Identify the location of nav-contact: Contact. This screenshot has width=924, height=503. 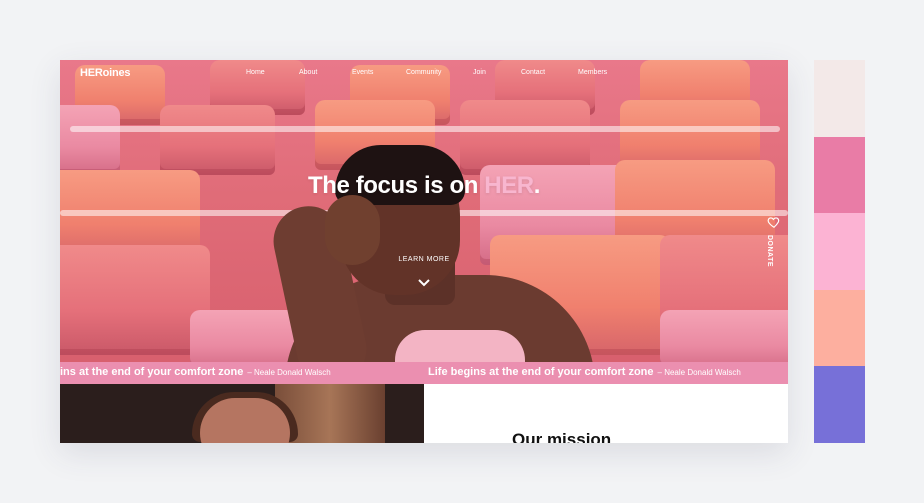
(533, 72).